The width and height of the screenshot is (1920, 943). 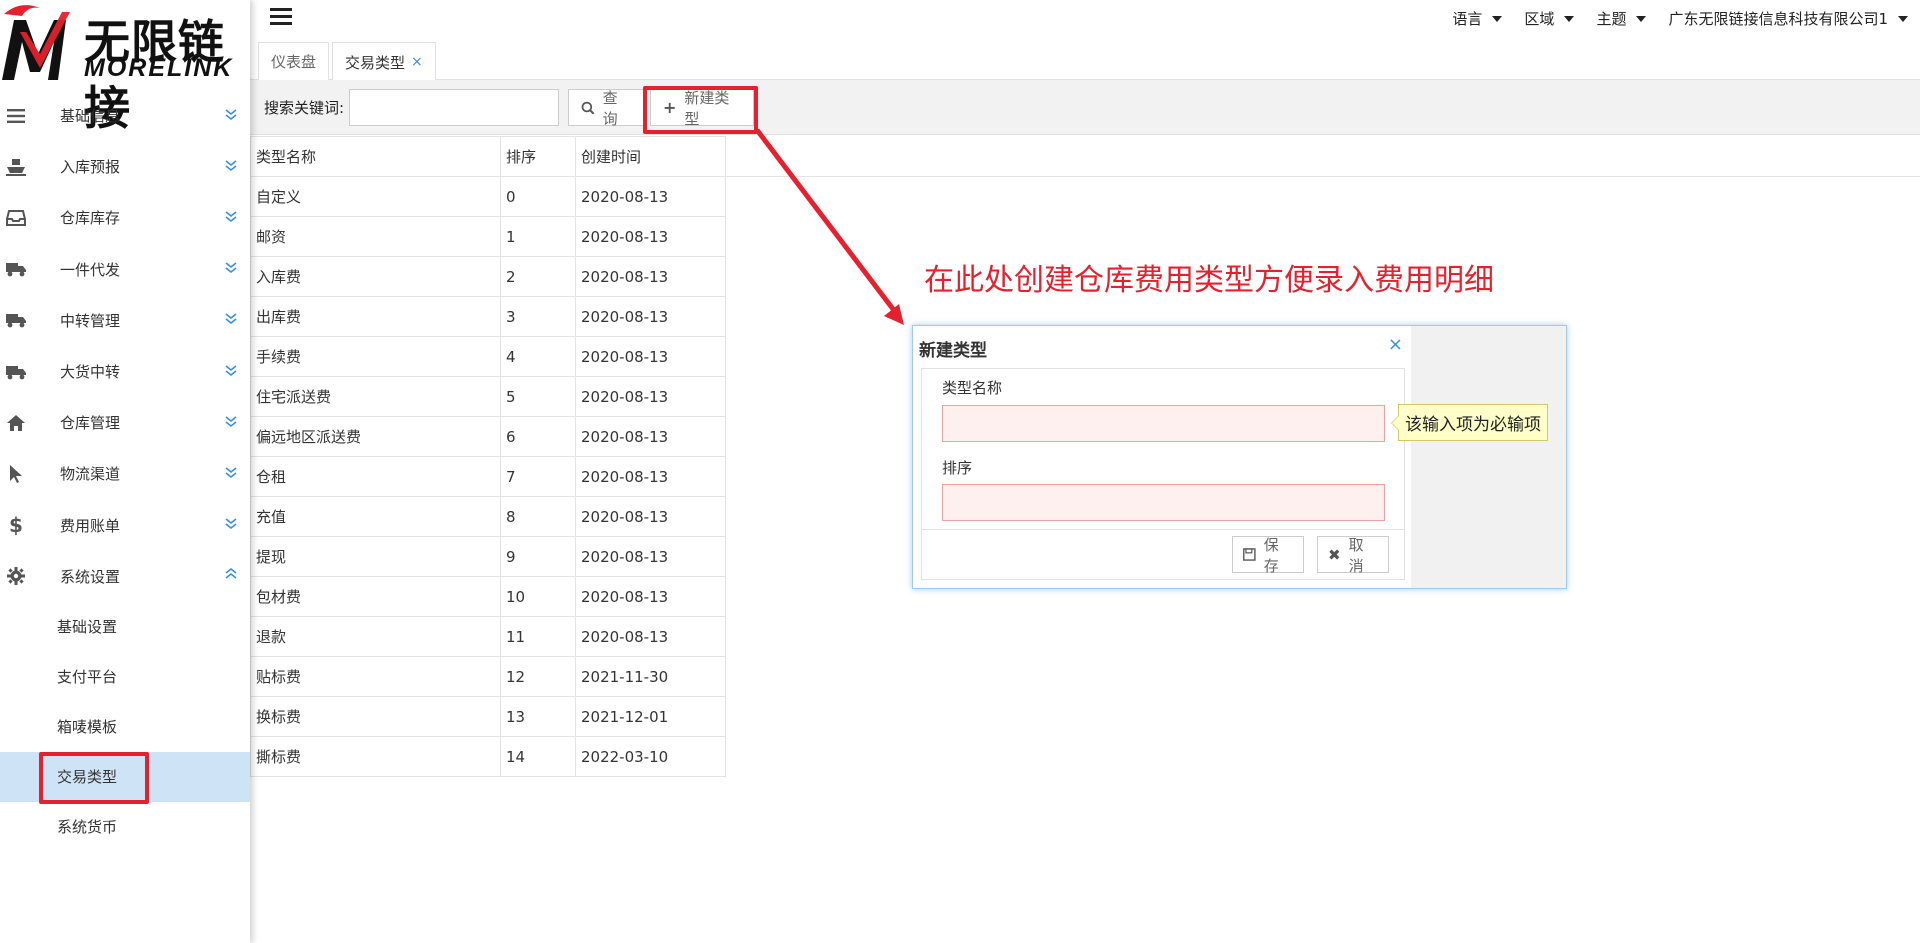 What do you see at coordinates (87, 677) in the screenshot?
I see `sidebar-subitem-label: 支付平台` at bounding box center [87, 677].